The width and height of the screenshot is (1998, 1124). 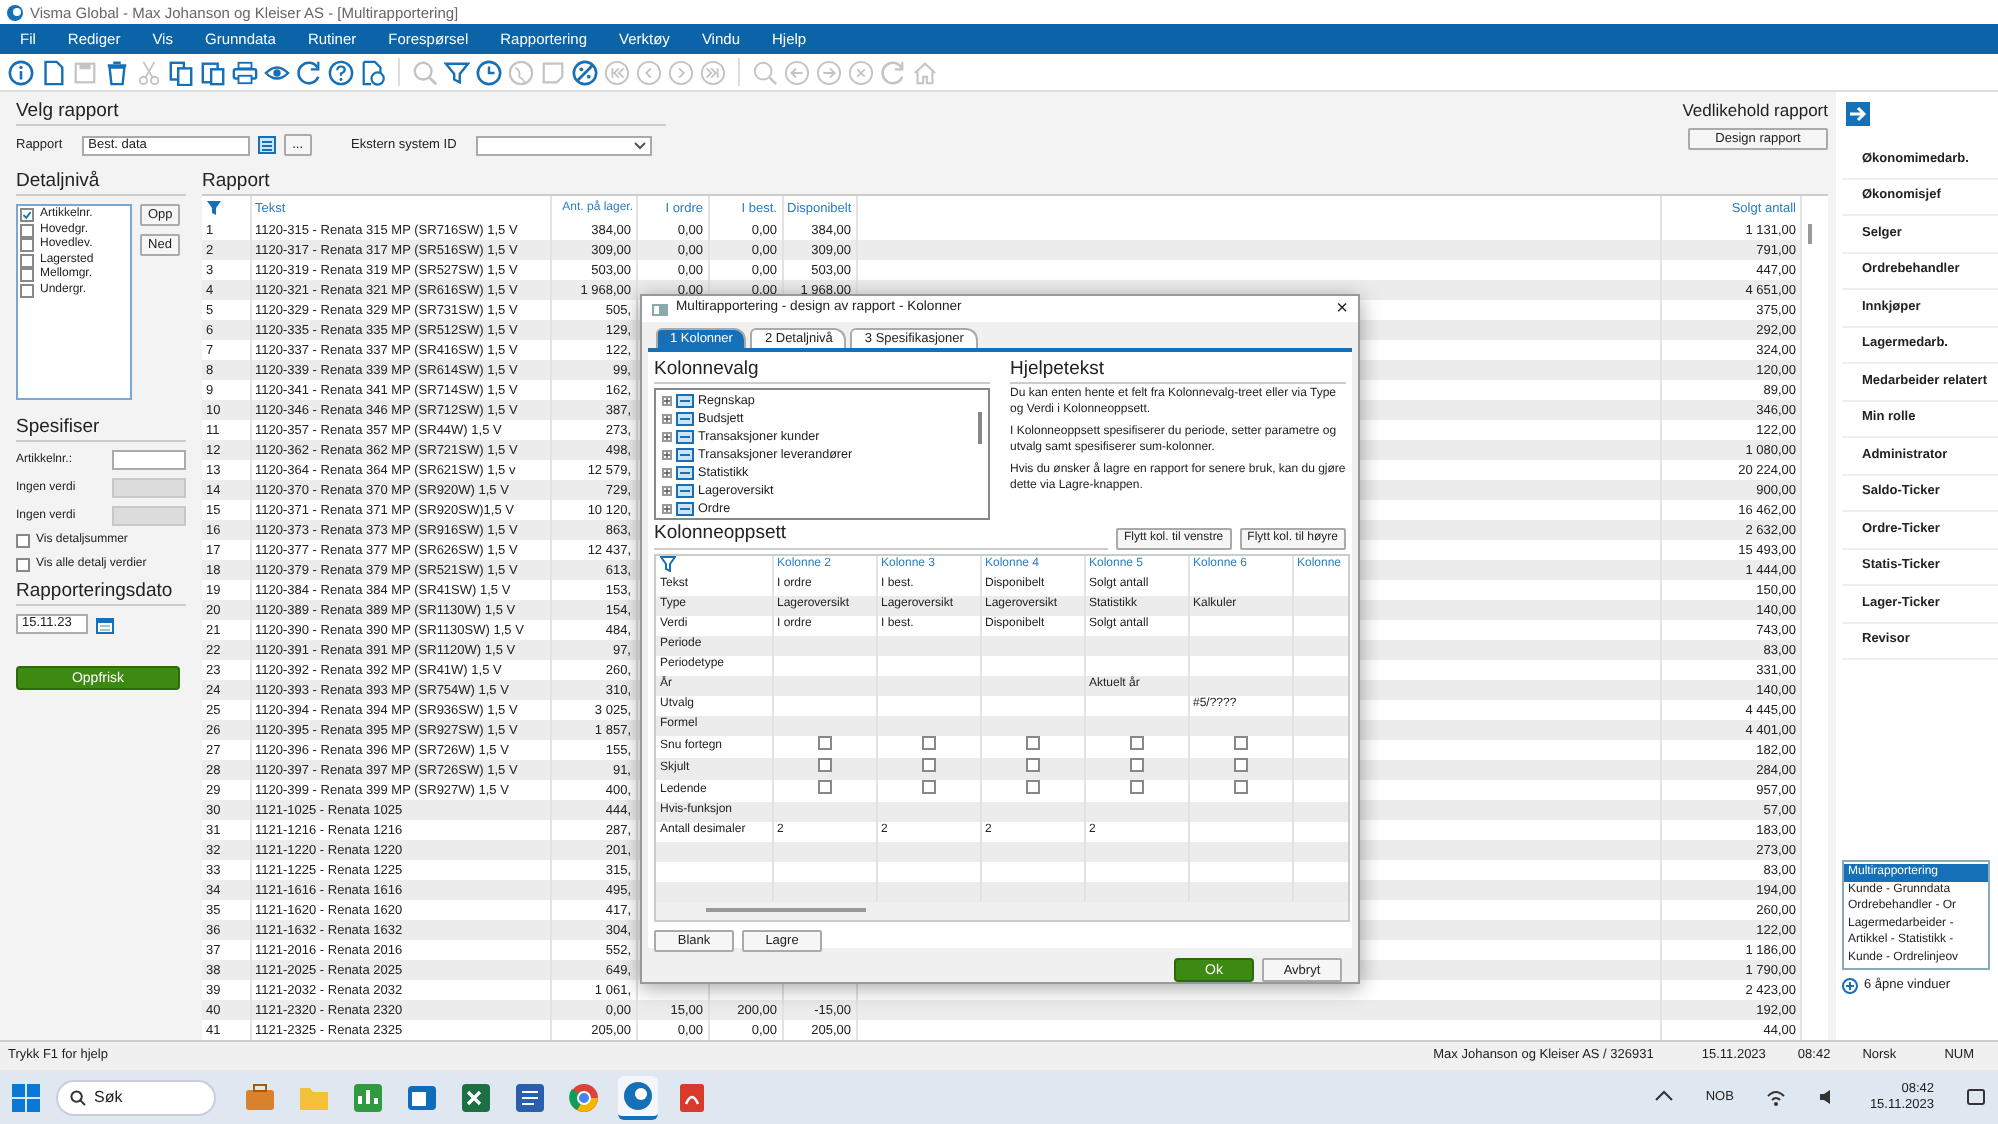 What do you see at coordinates (267, 145) in the screenshot?
I see `list-icon` at bounding box center [267, 145].